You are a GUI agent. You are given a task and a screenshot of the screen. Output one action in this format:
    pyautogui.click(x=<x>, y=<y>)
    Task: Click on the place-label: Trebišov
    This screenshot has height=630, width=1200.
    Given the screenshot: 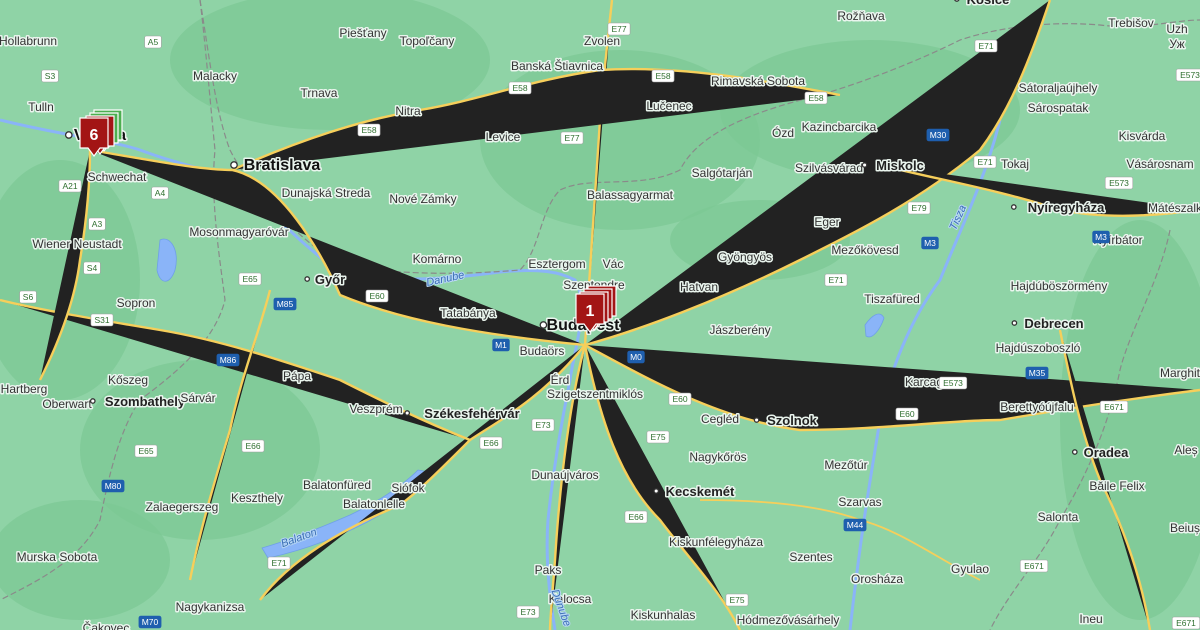 What is the action you would take?
    pyautogui.click(x=1131, y=23)
    